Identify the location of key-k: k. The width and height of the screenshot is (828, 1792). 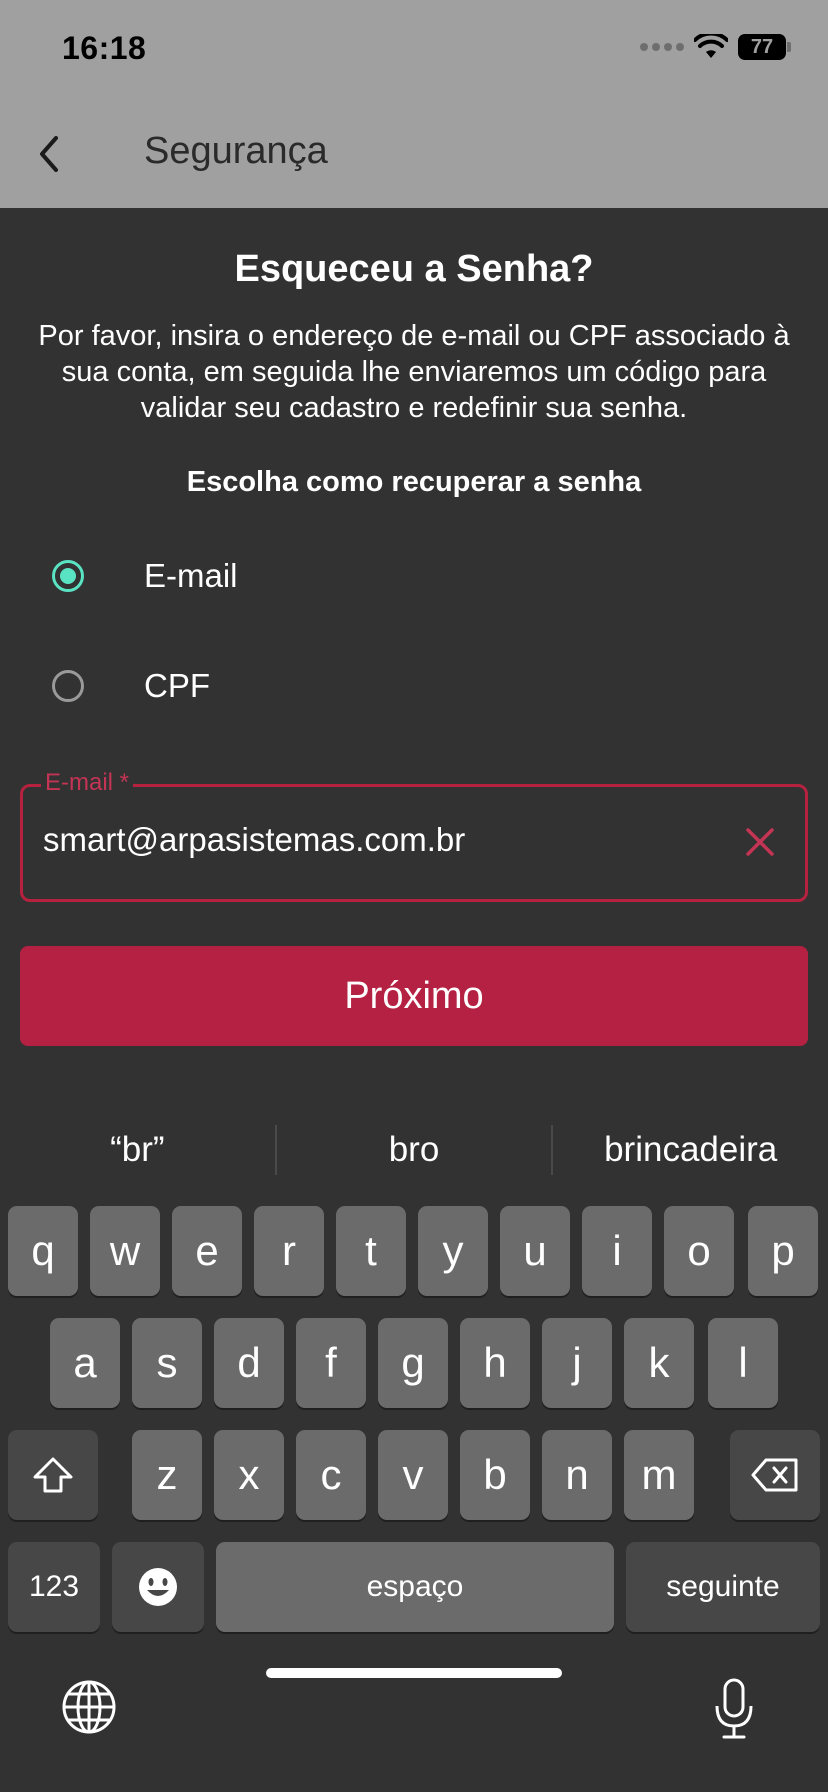
(659, 1363).